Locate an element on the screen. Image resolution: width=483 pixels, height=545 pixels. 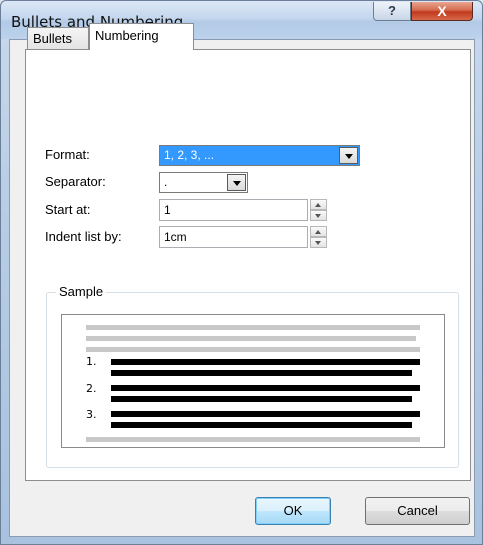
help-button: ? is located at coordinates (392, 11).